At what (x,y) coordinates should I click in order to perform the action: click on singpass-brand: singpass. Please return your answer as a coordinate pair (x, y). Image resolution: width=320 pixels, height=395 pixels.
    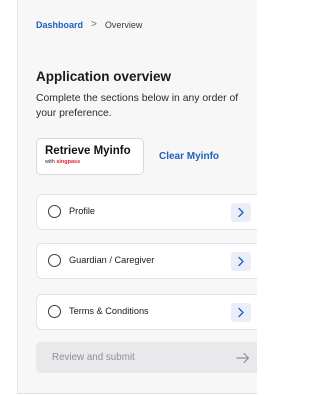
    Looking at the image, I should click on (68, 162).